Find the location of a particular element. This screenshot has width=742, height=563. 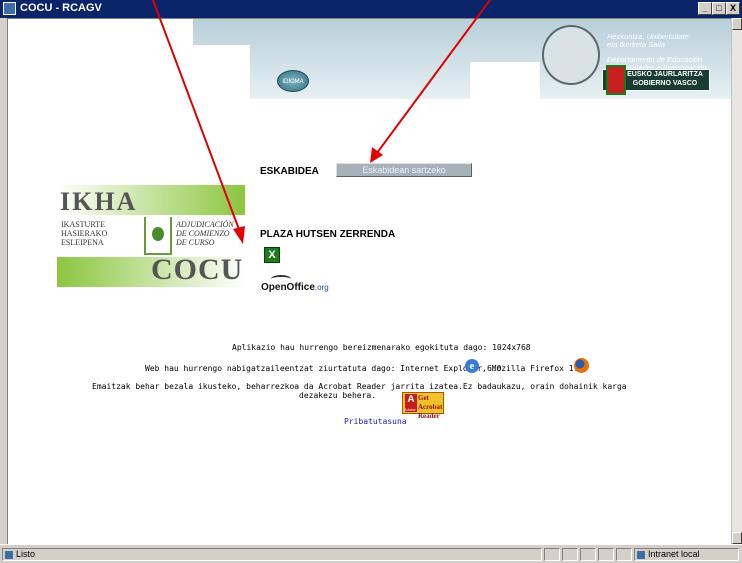

annotation-arrow-left is located at coordinates (196, 116).